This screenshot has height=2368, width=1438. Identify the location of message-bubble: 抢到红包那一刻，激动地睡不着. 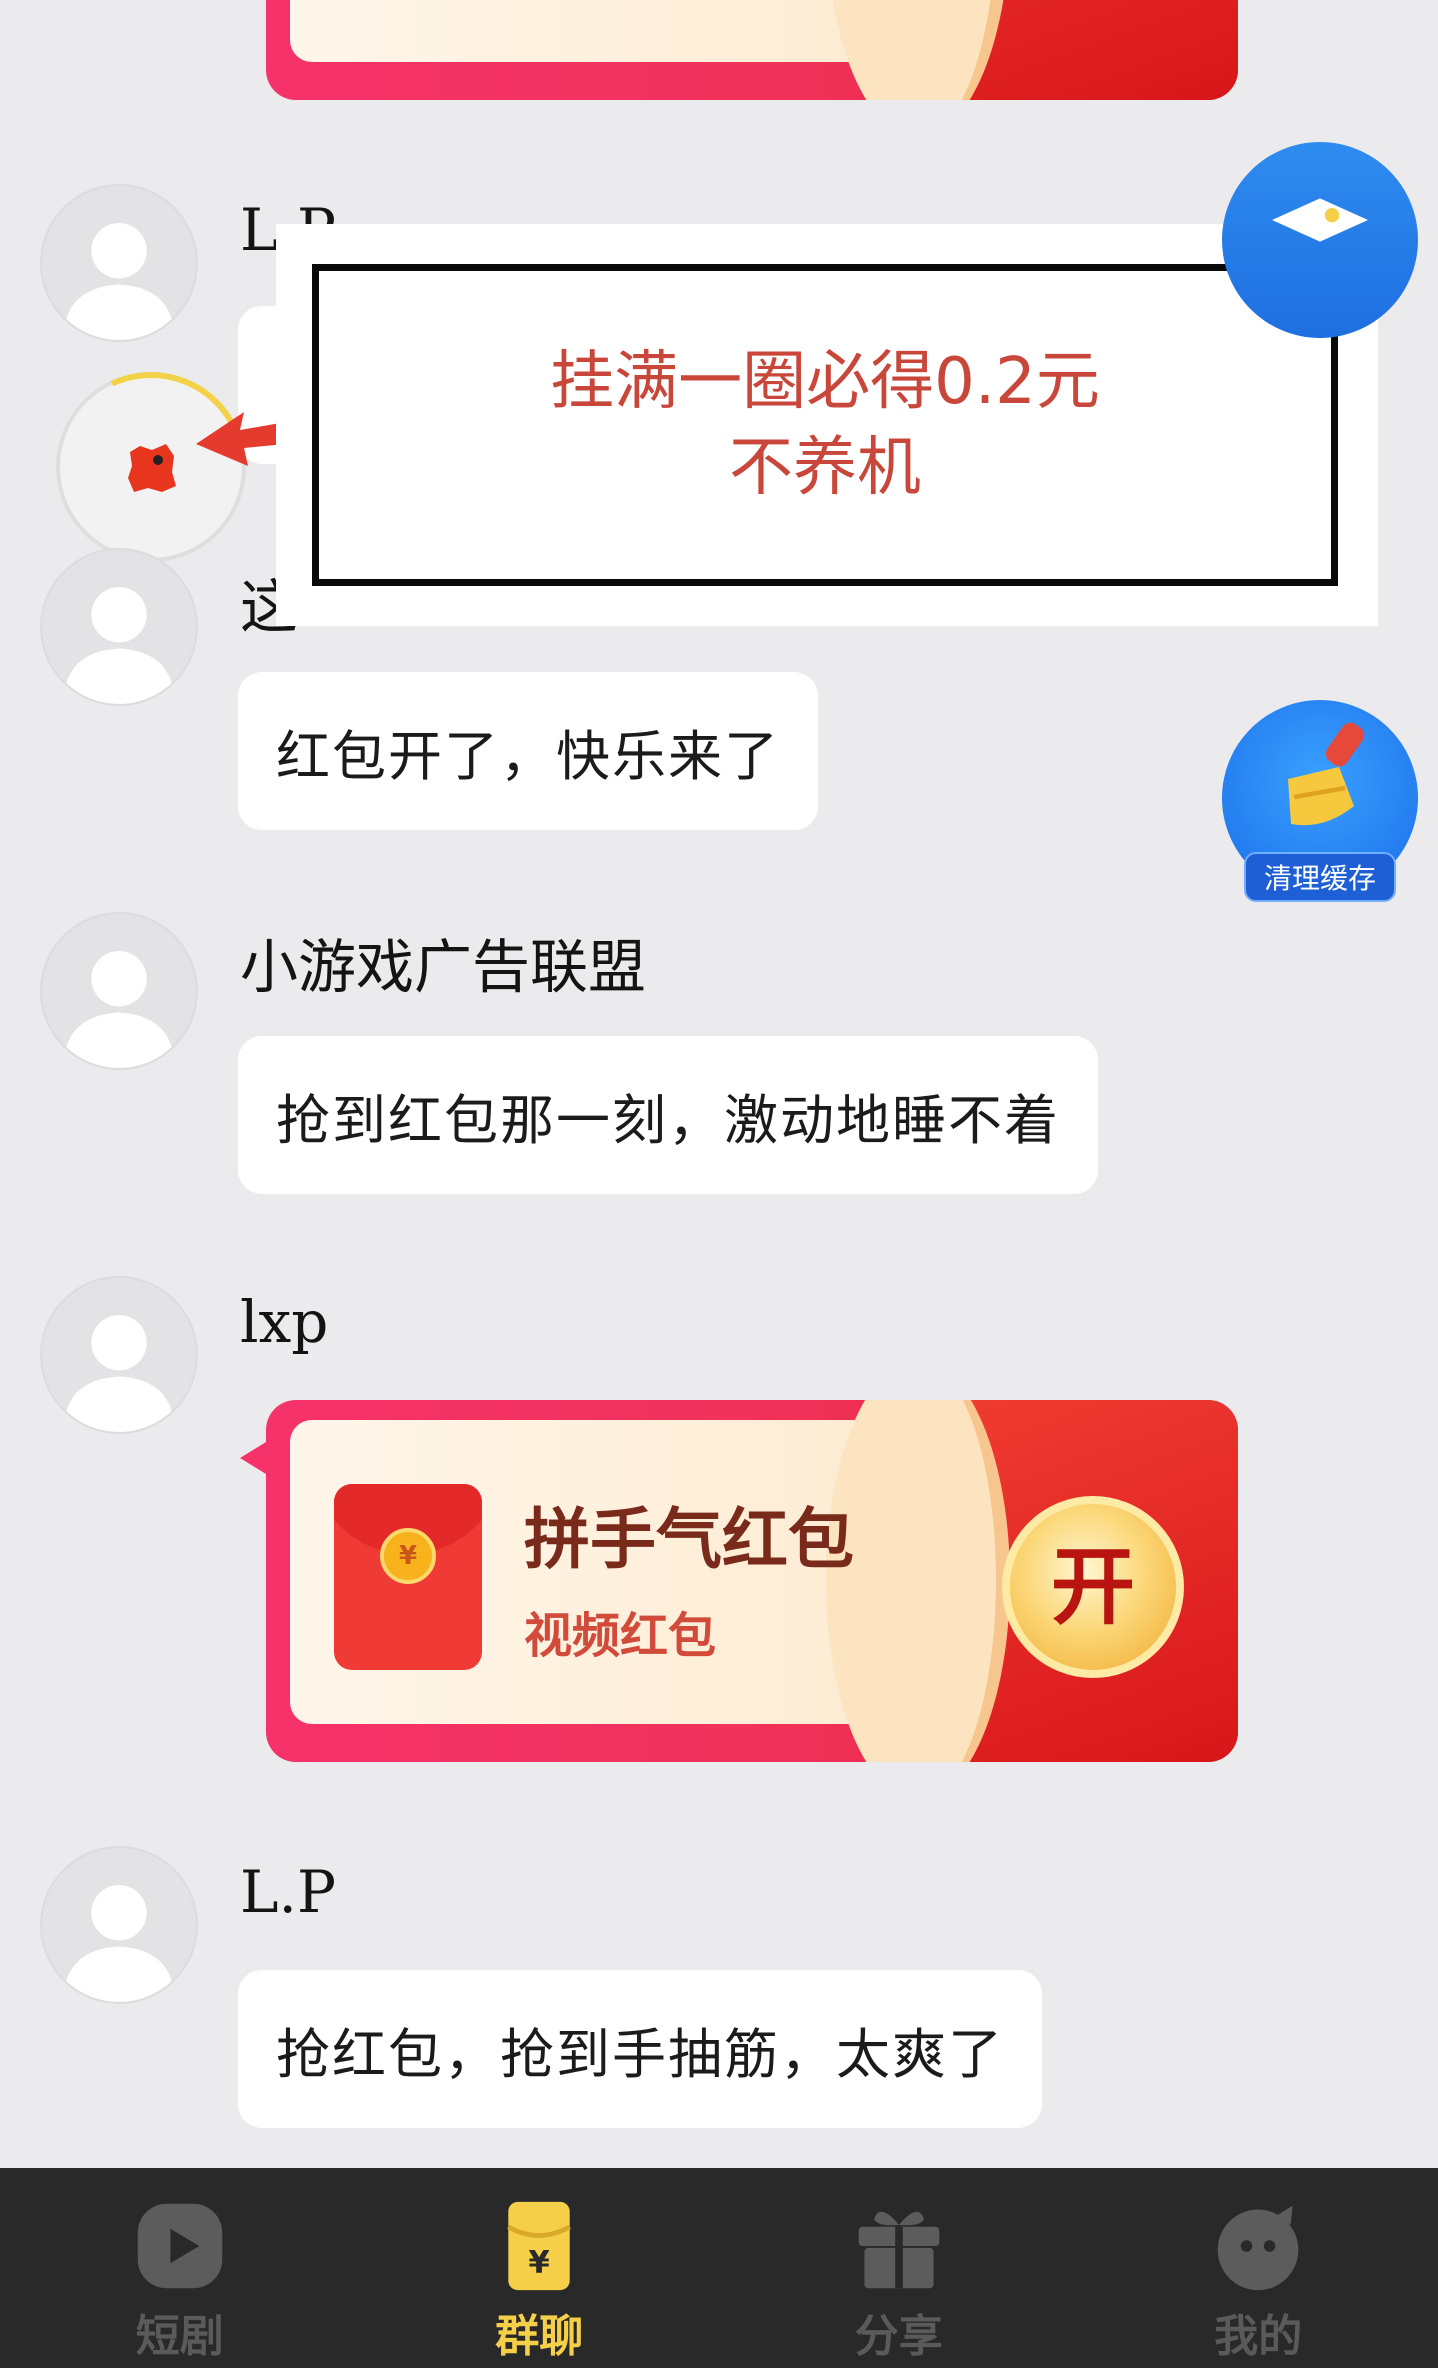
(668, 1115).